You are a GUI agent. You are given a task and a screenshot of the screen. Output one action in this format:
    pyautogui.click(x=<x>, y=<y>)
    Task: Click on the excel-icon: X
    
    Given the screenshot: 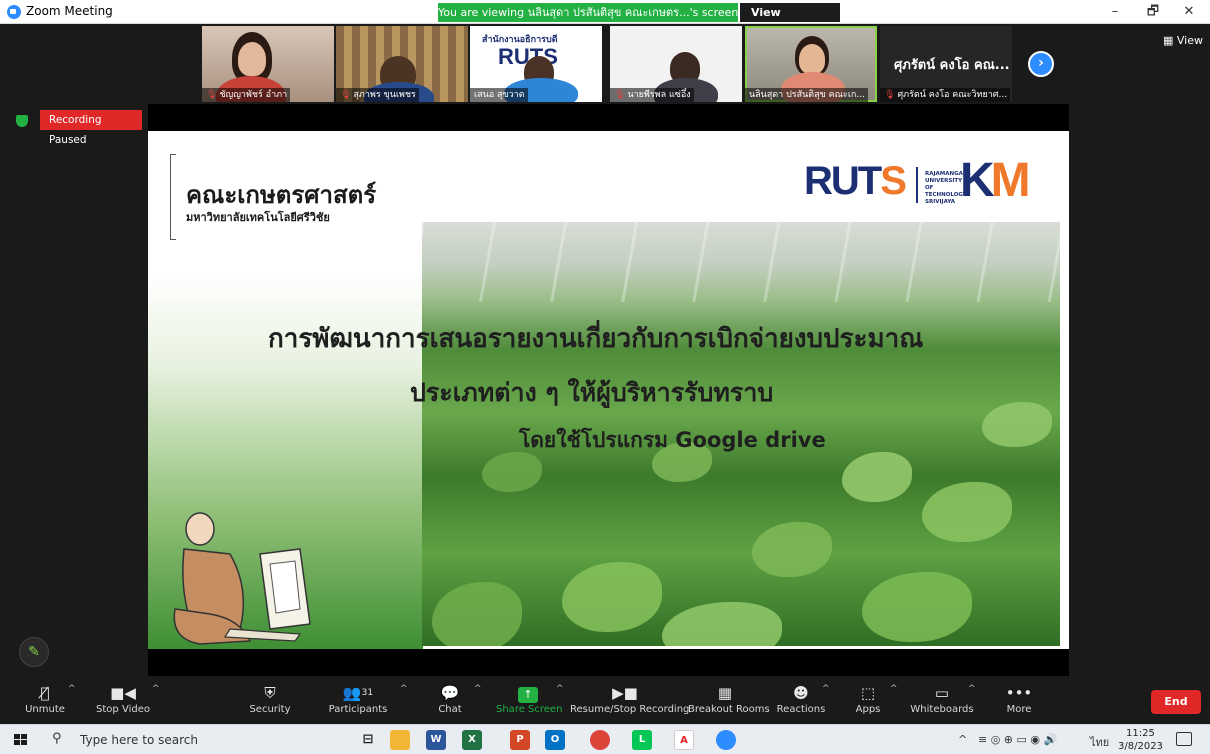 What is the action you would take?
    pyautogui.click(x=472, y=740)
    